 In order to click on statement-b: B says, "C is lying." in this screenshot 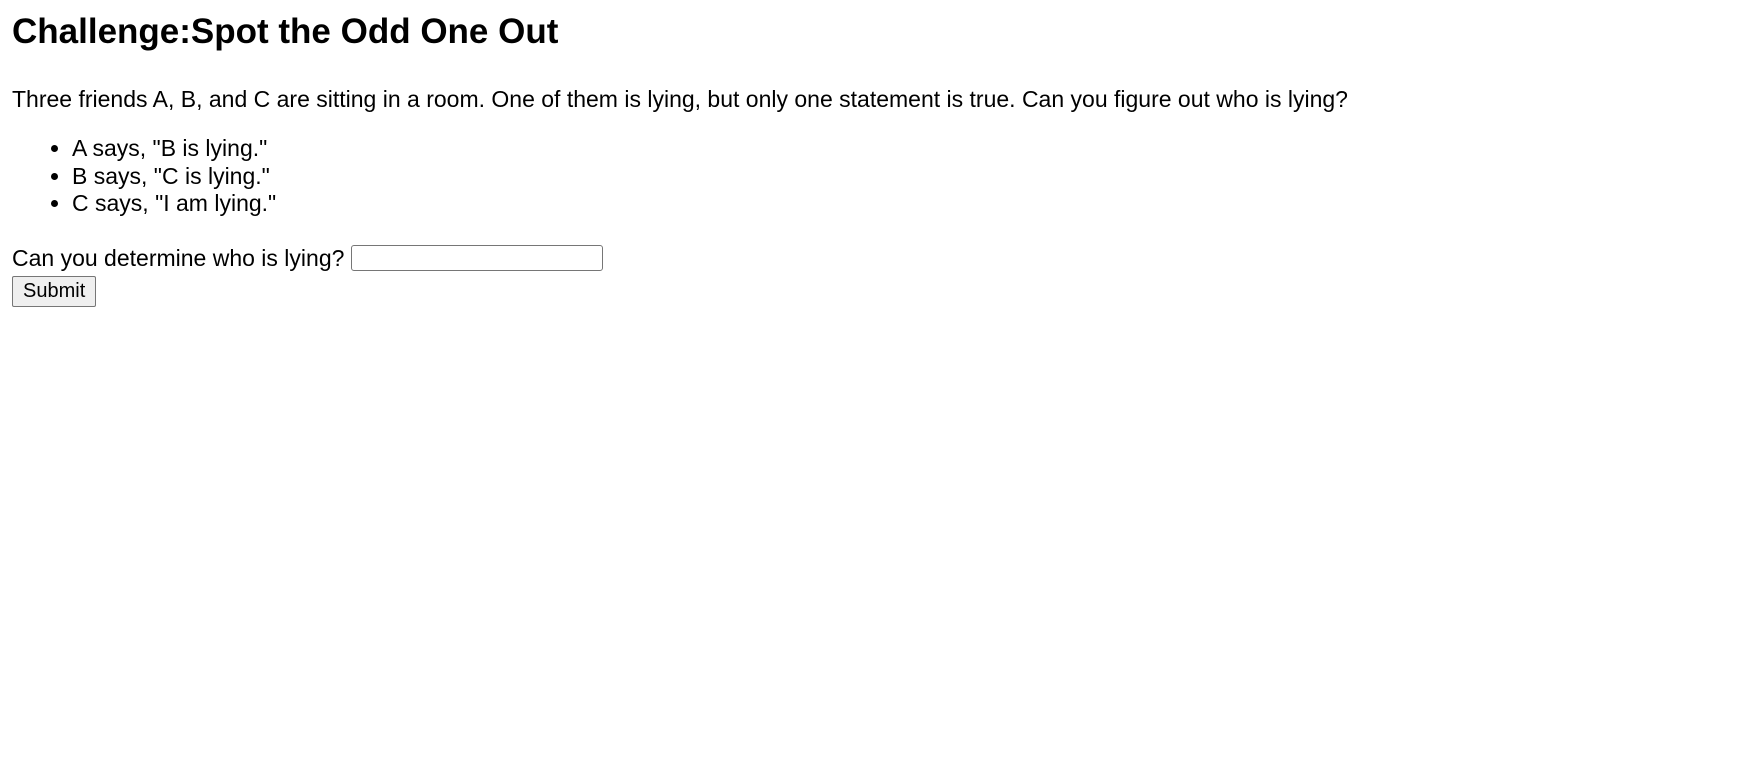, I will do `click(907, 177)`.